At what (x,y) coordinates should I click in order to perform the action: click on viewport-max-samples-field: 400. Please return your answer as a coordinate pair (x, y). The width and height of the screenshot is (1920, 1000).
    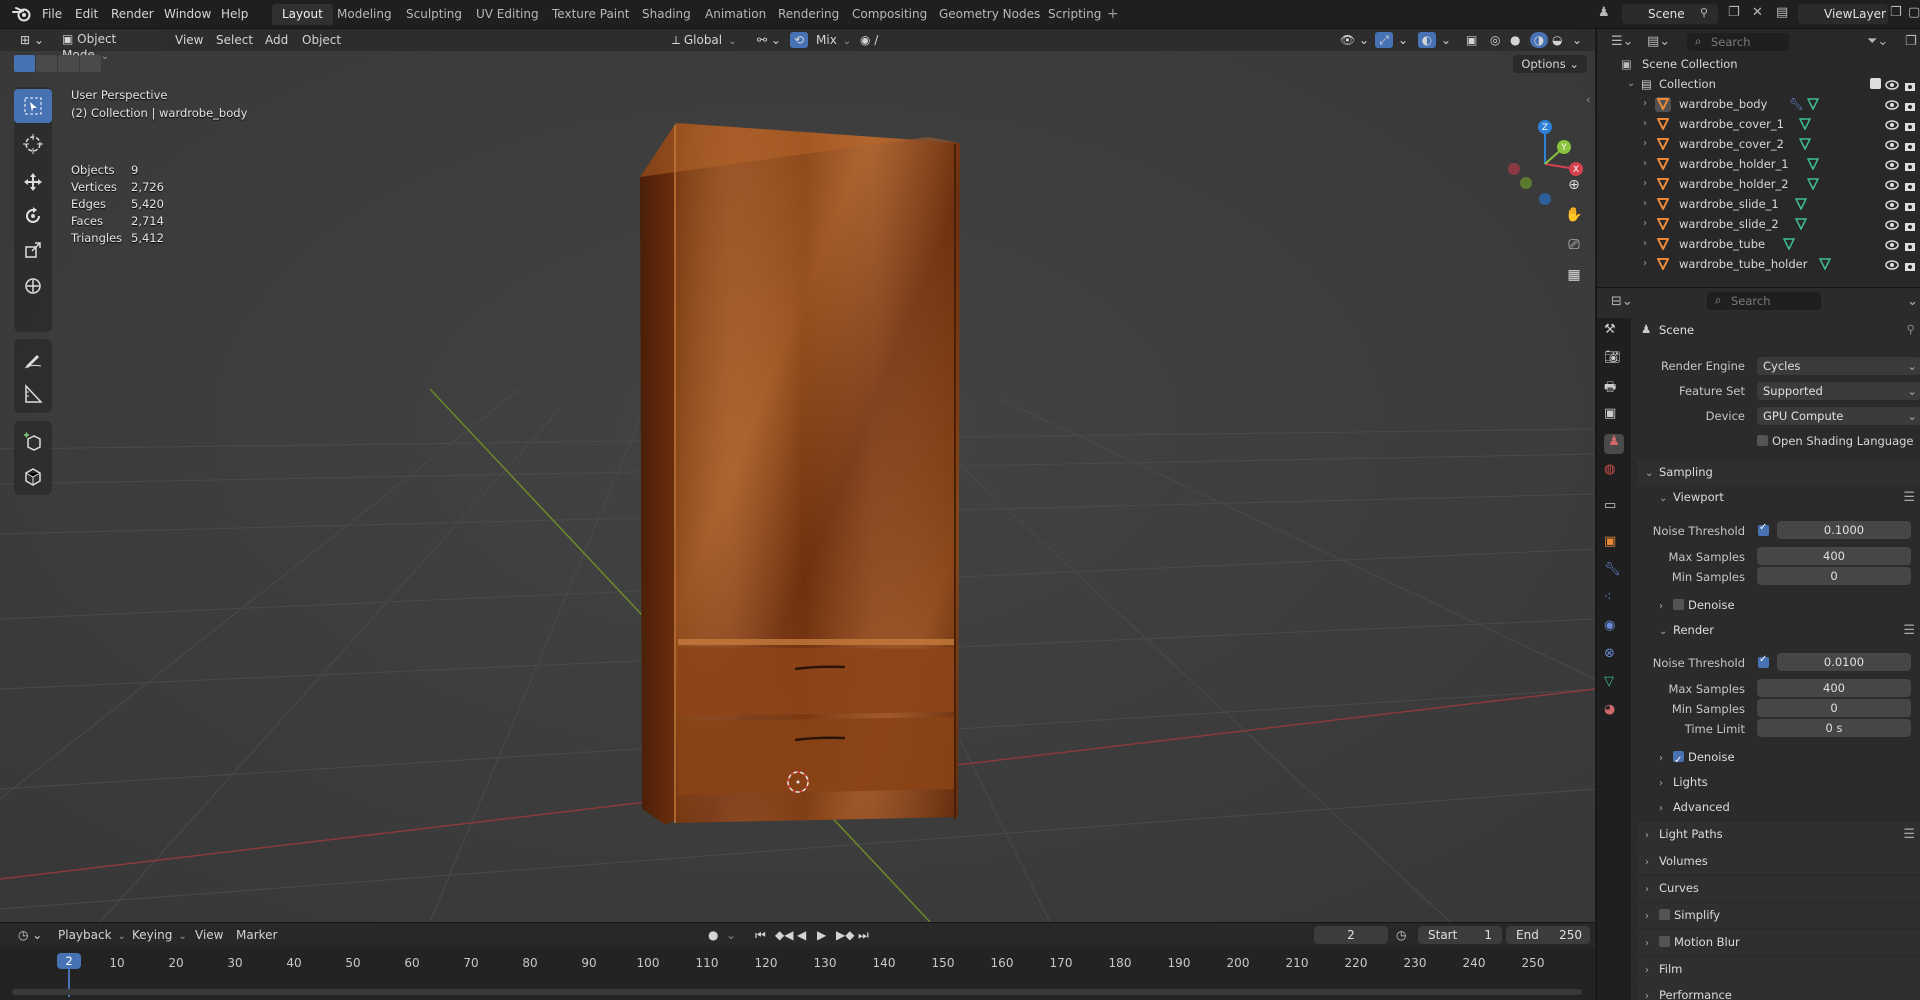
    Looking at the image, I should click on (1834, 556).